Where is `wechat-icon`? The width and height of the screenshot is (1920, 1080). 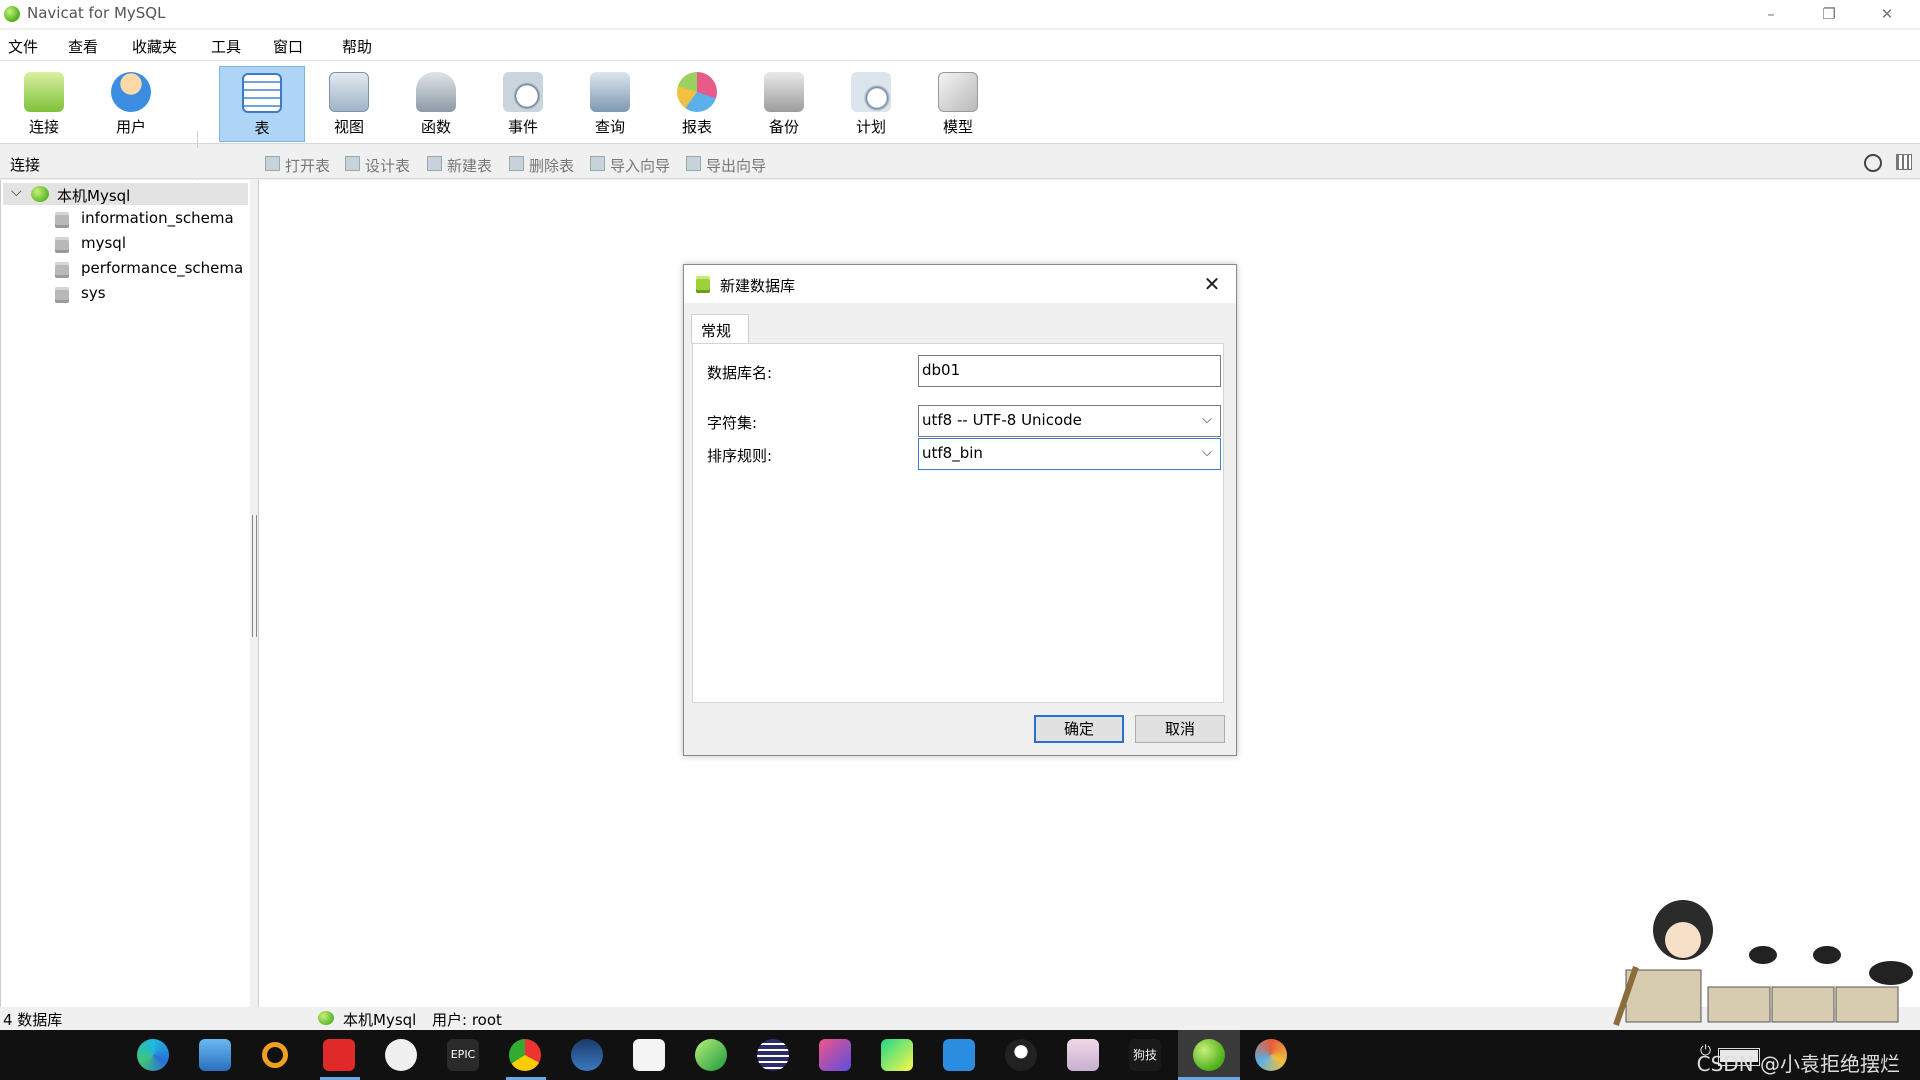 wechat-icon is located at coordinates (401, 1055).